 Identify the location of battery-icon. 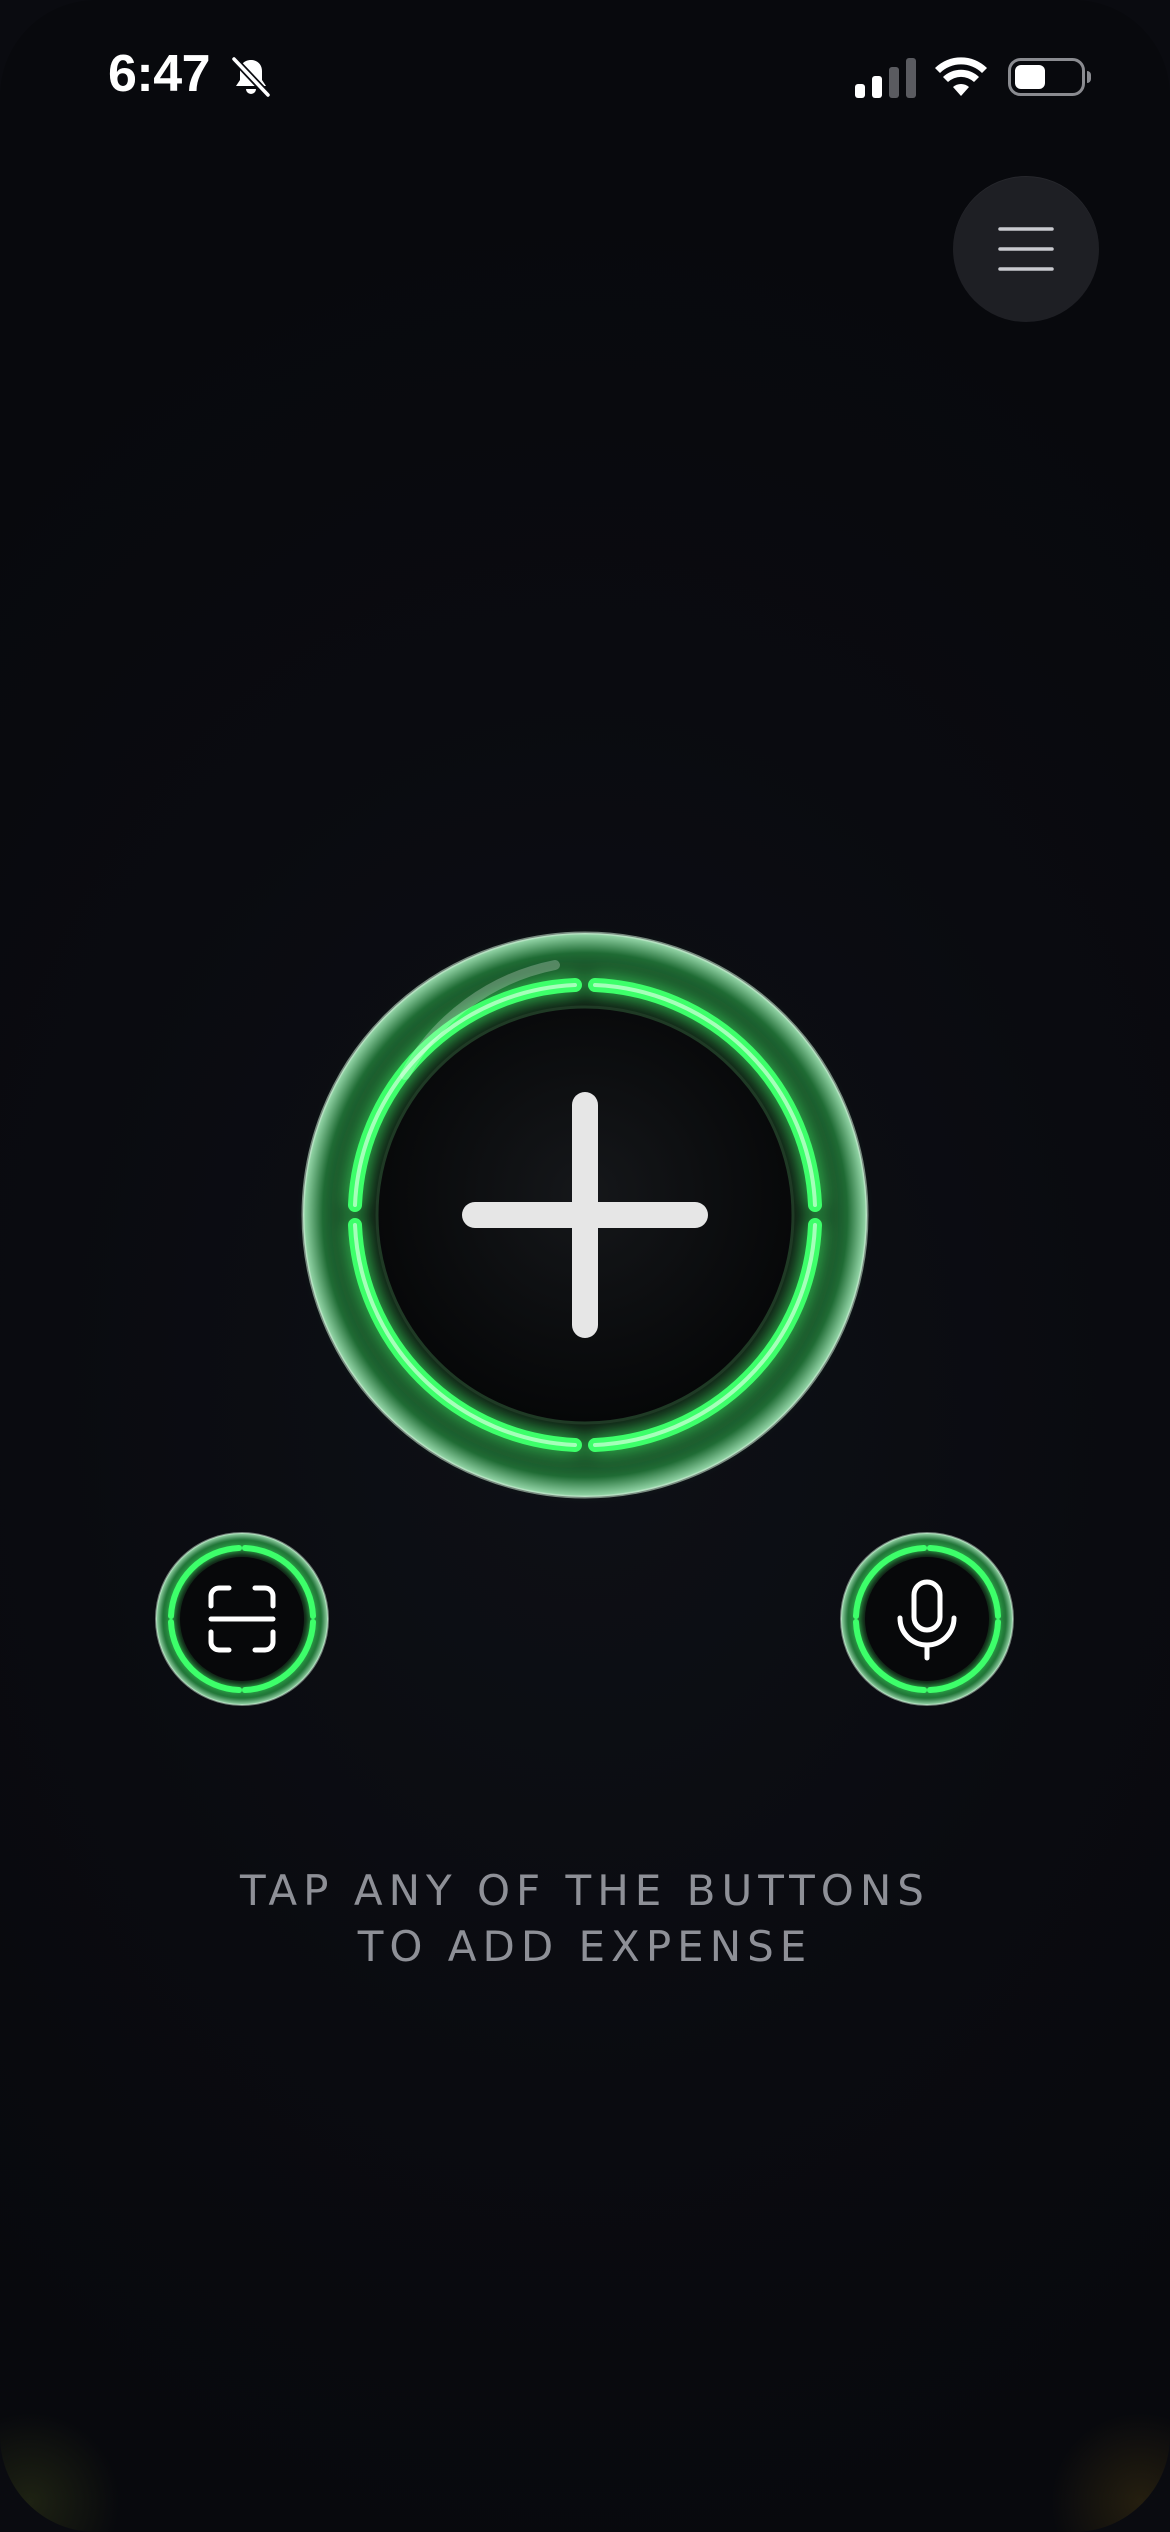
(1049, 77).